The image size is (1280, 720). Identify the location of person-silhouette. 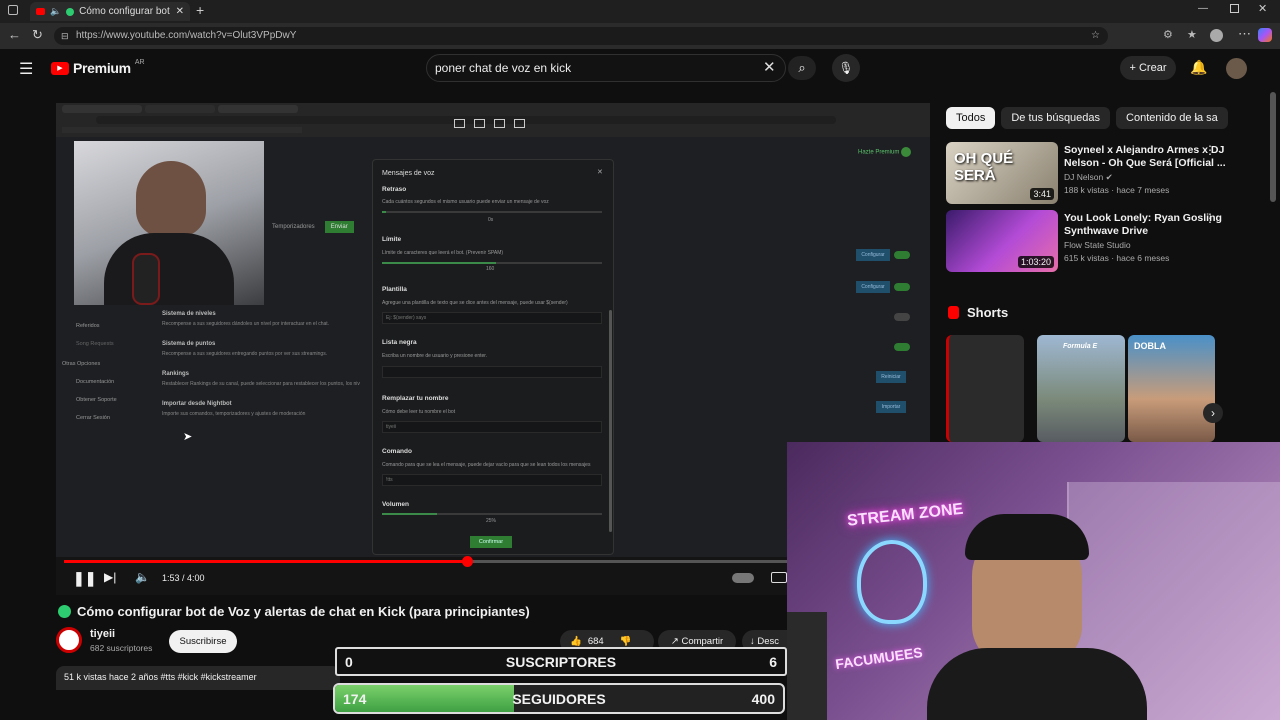
(171, 199).